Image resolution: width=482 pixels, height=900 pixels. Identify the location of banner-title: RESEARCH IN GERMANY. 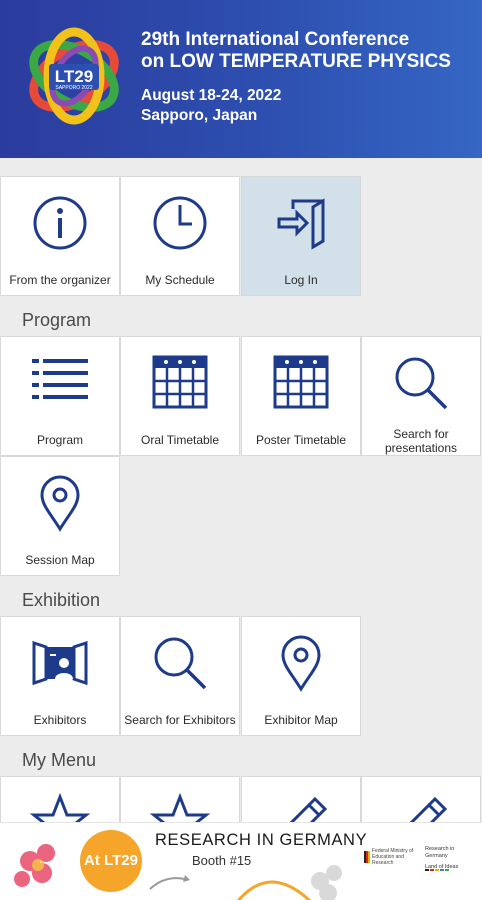
(261, 840).